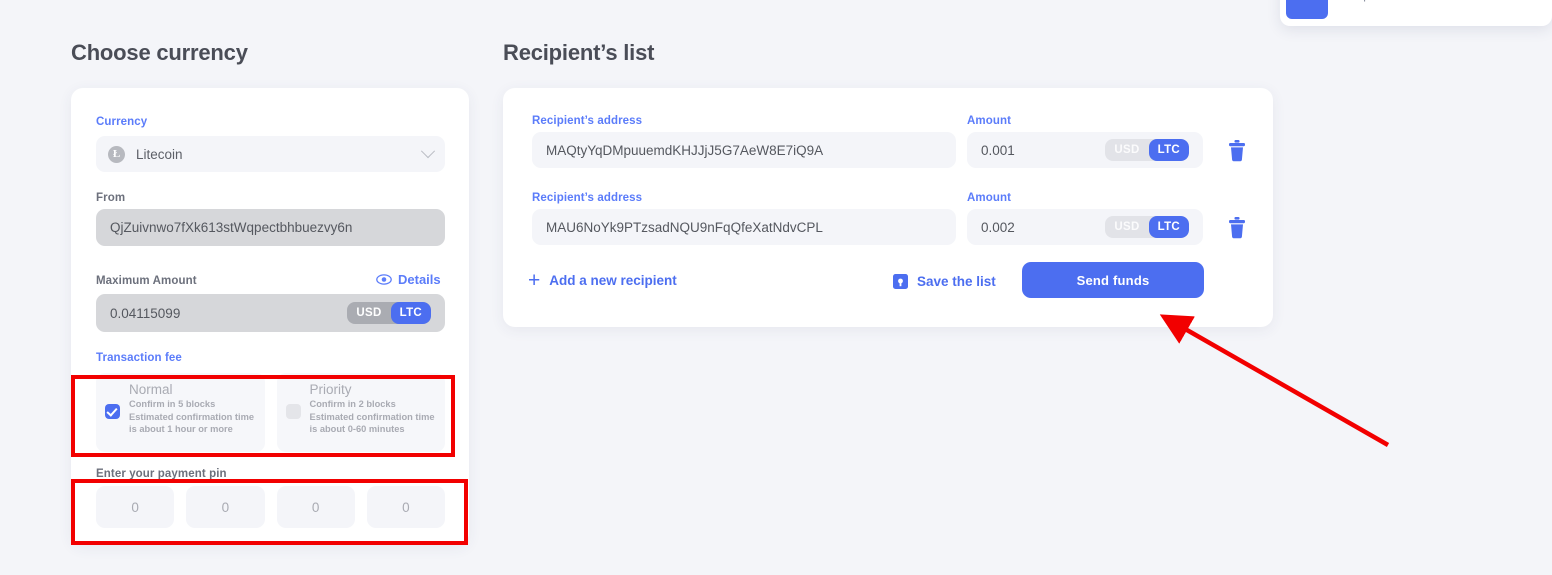 The width and height of the screenshot is (1552, 575). Describe the element at coordinates (112, 411) in the screenshot. I see `fee-normal-checkbox` at that location.